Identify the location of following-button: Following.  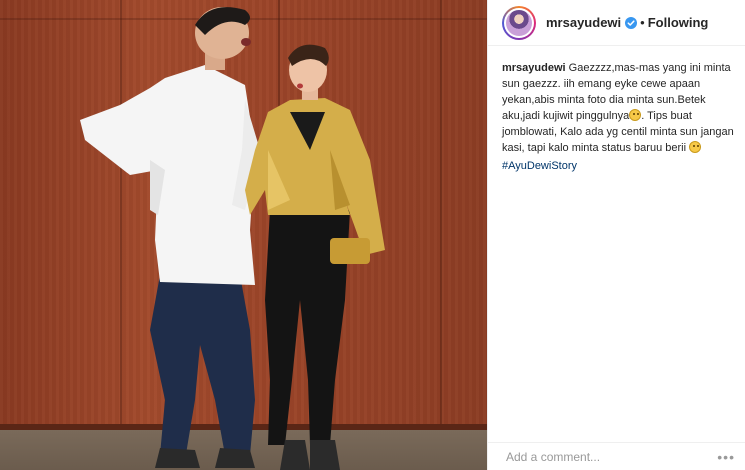
(678, 22).